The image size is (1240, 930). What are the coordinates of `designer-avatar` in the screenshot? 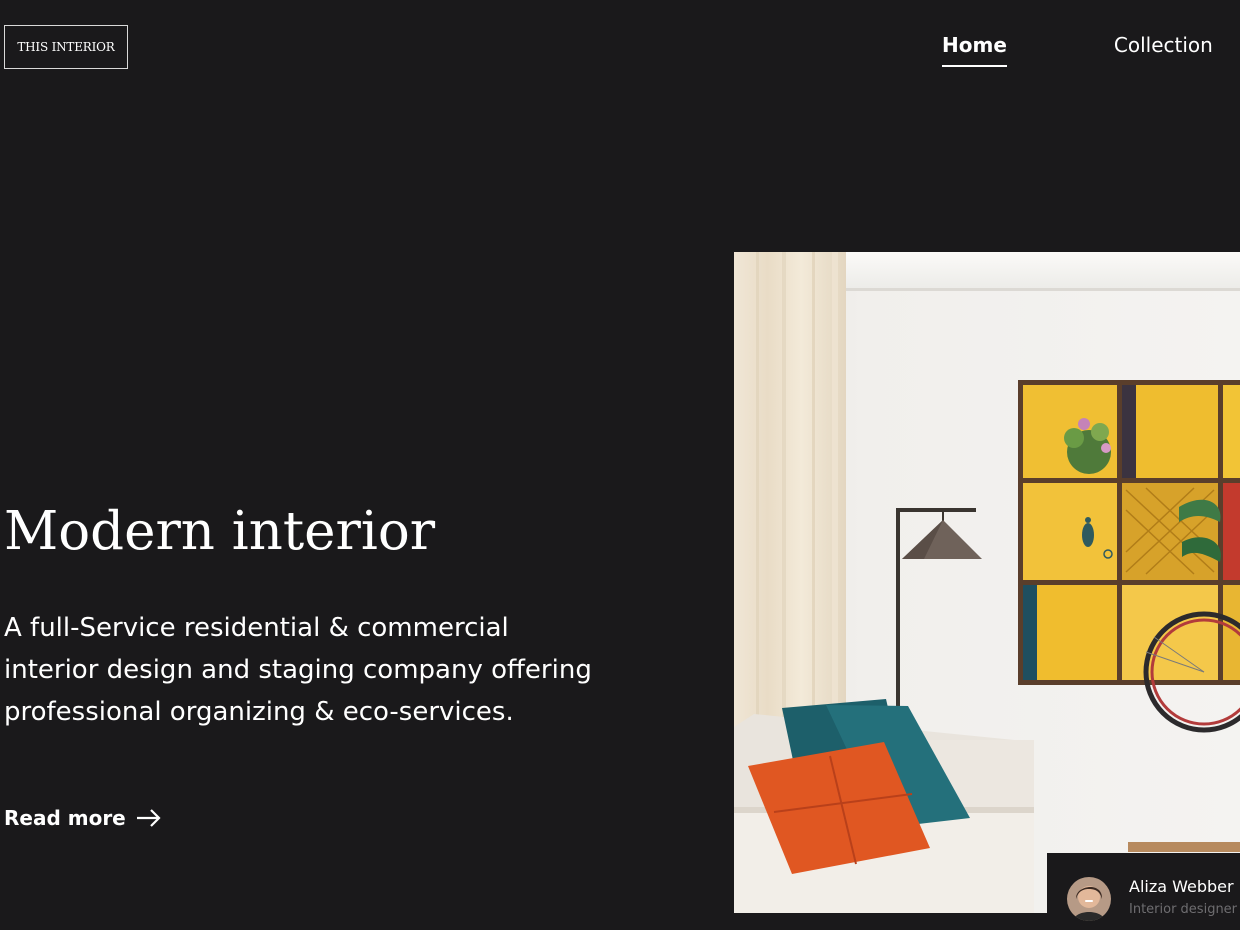 It's located at (1089, 899).